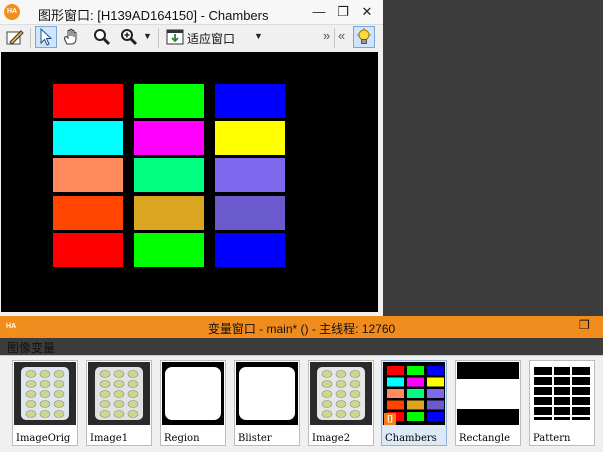  Describe the element at coordinates (71, 37) in the screenshot. I see `hand-pan-icon` at that location.